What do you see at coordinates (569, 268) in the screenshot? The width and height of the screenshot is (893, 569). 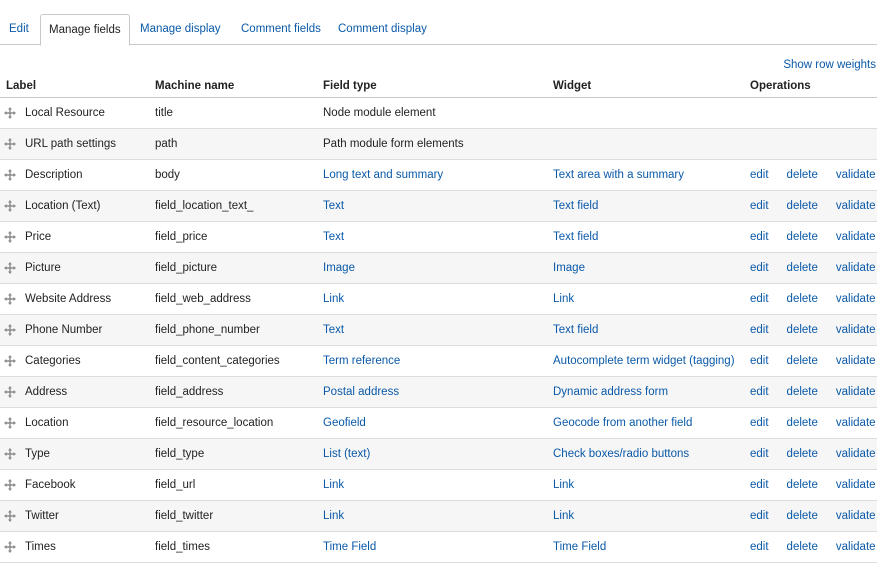 I see `widget-link: Image` at bounding box center [569, 268].